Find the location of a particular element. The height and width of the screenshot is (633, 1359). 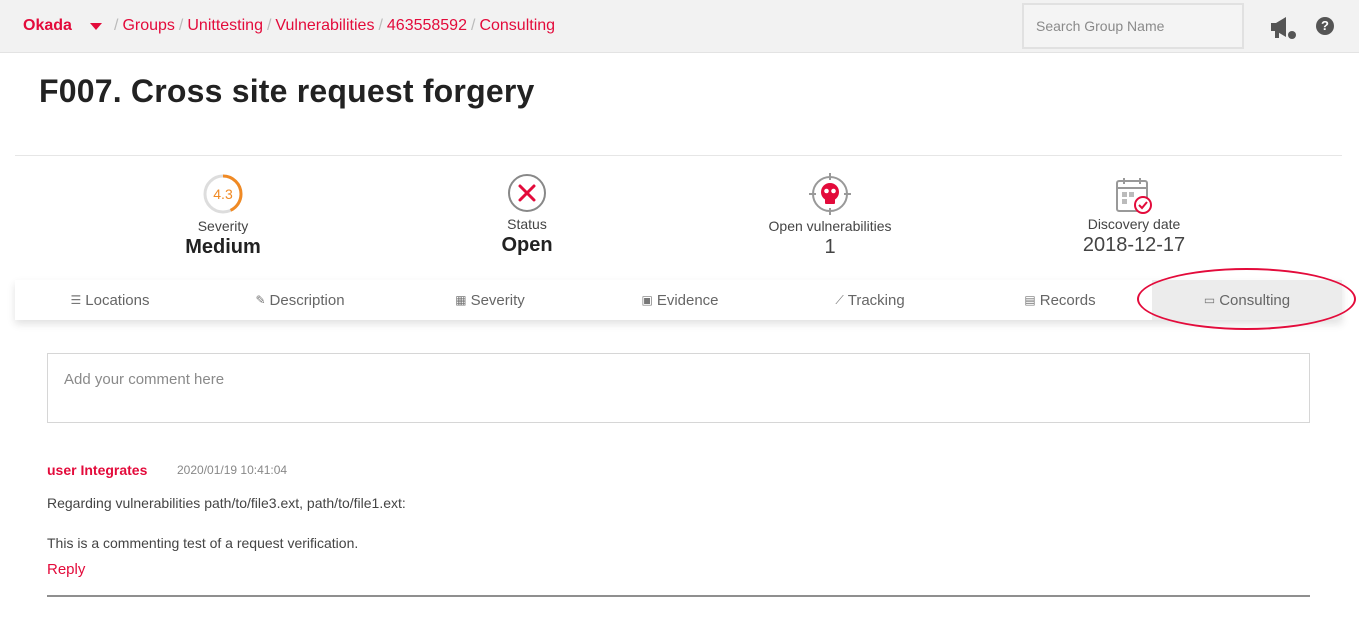

status-value: Open is located at coordinates (527, 245).